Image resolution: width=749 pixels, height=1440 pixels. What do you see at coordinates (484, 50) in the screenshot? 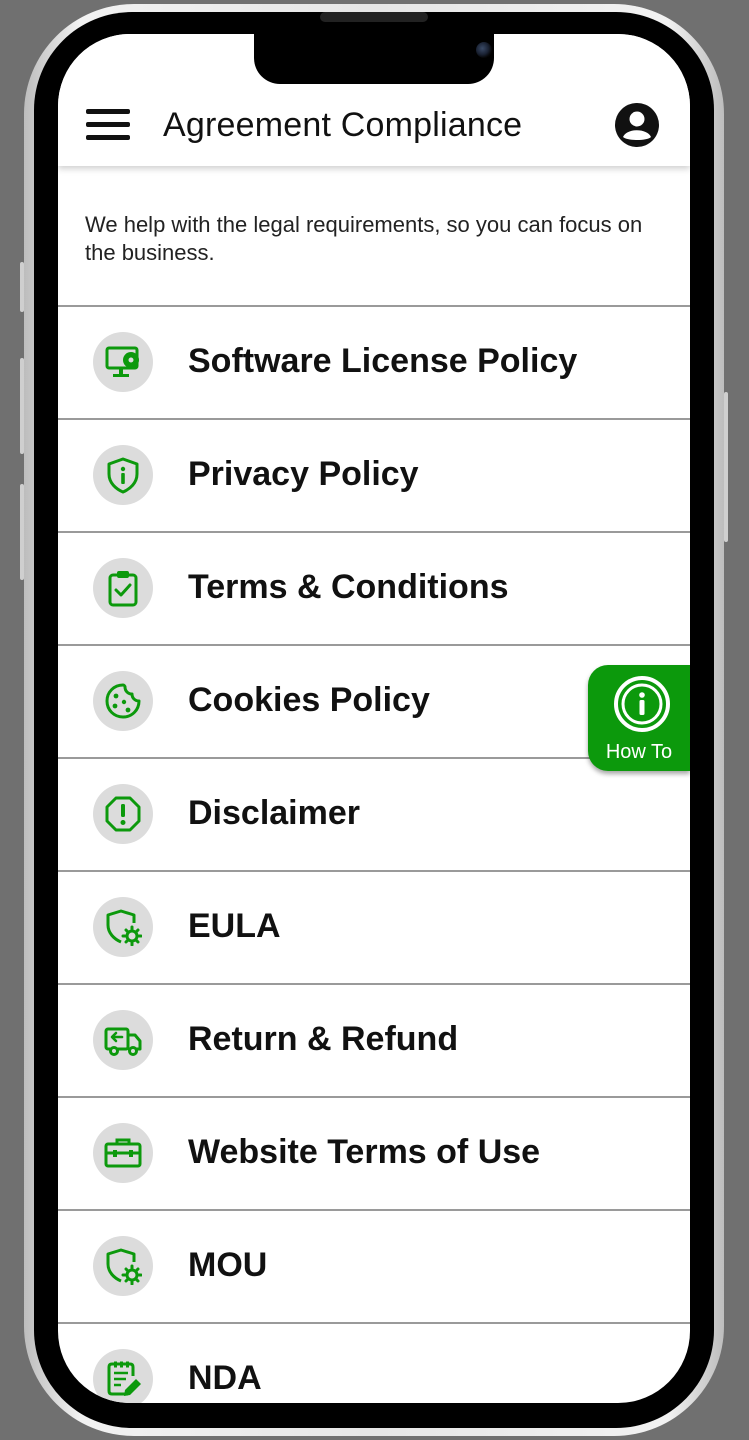
I see `front-camera` at bounding box center [484, 50].